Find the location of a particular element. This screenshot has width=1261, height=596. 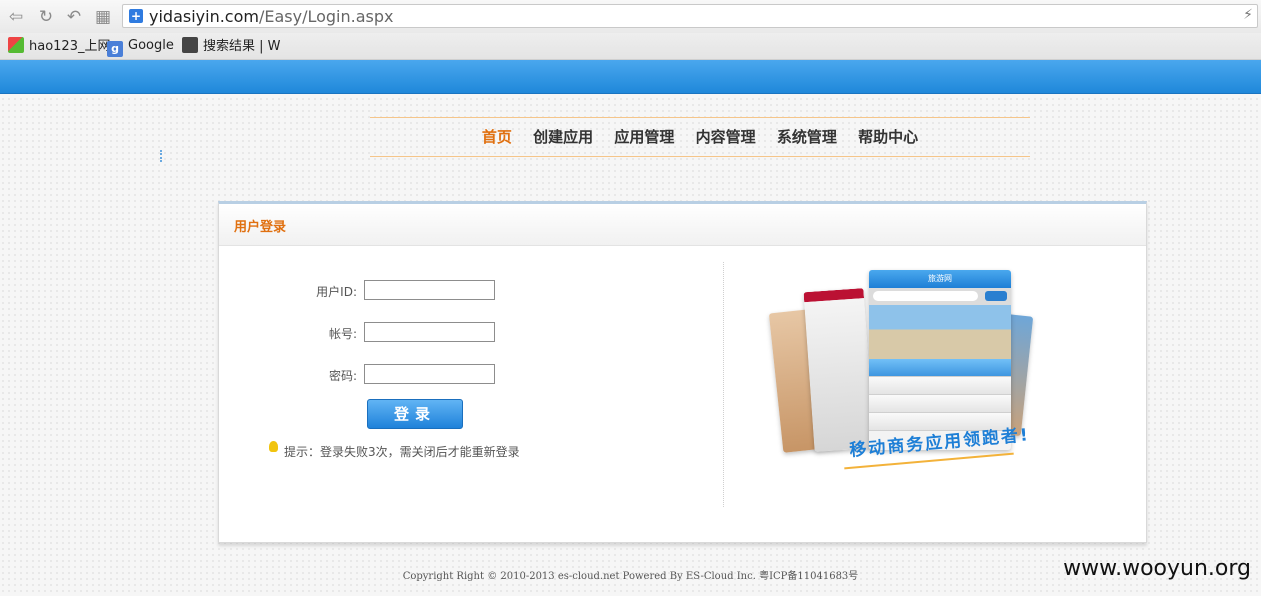

address-bar: + yidasiyin.com/Easy/Login.aspx ⚡ is located at coordinates (690, 16).